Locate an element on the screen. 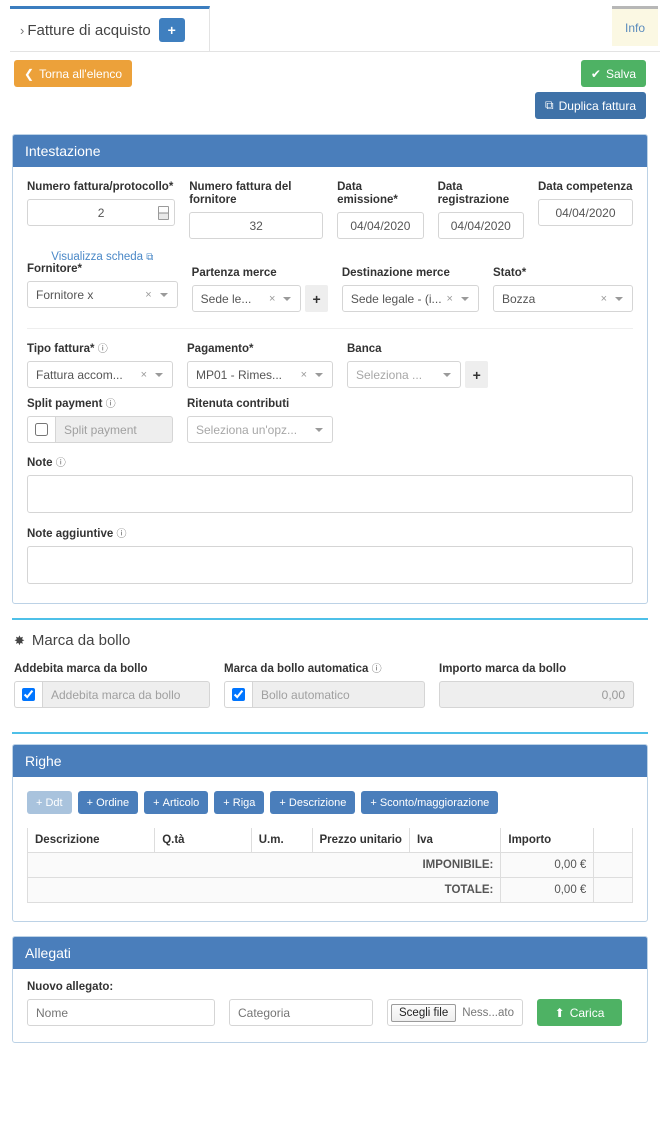 This screenshot has height=1125, width=660. label-importo-marca: Importo marca da bollo is located at coordinates (503, 669).